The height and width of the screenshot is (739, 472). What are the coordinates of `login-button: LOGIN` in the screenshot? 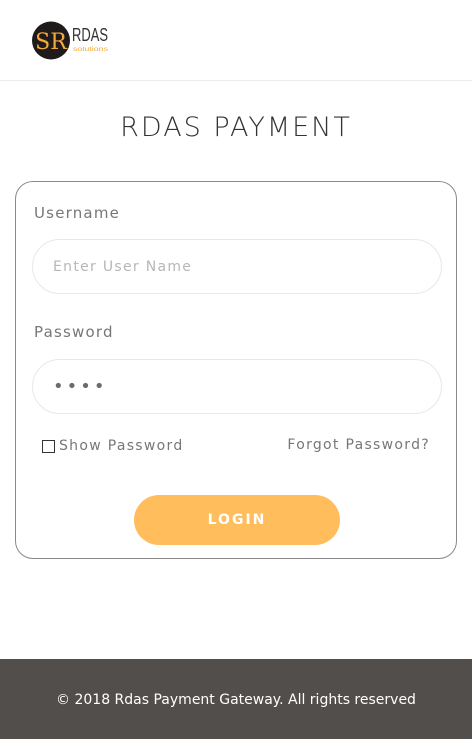 It's located at (237, 520).